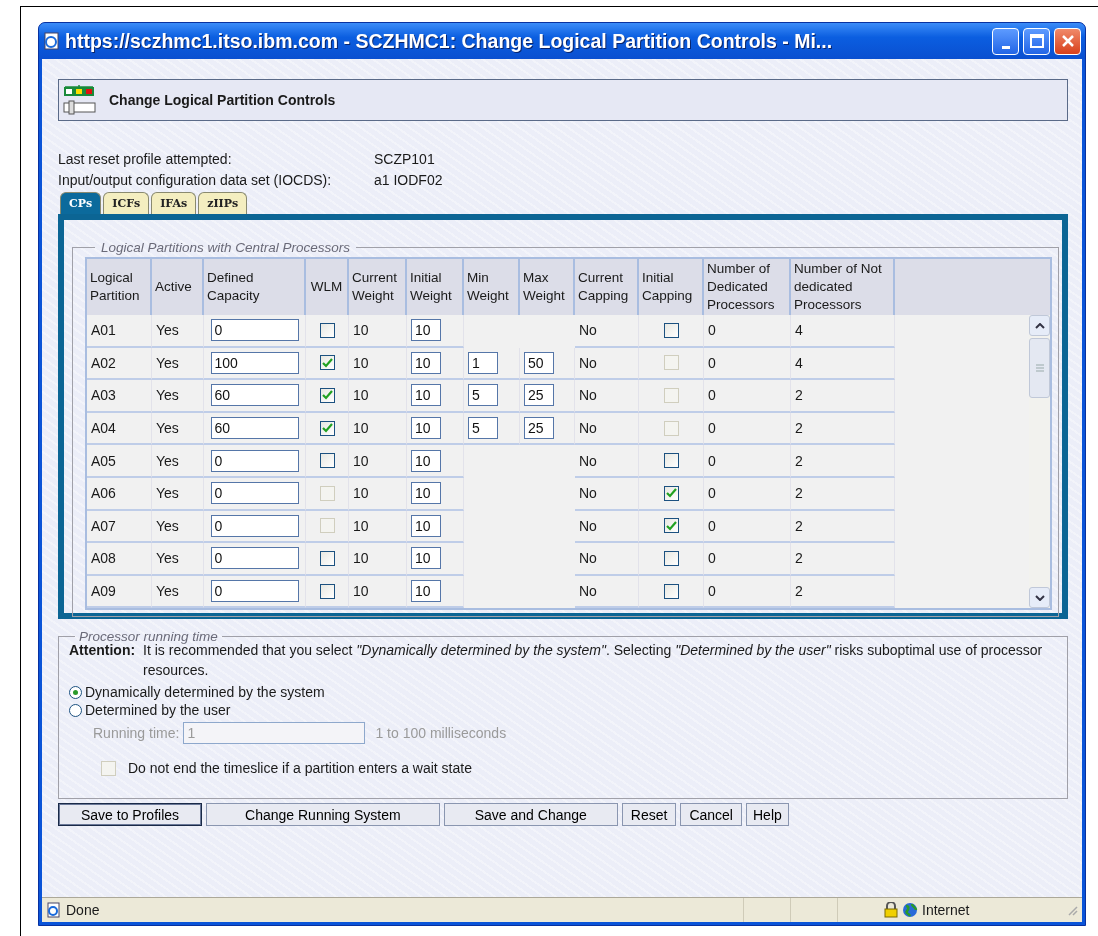 The height and width of the screenshot is (936, 1098). I want to click on action-button: Reset, so click(649, 814).